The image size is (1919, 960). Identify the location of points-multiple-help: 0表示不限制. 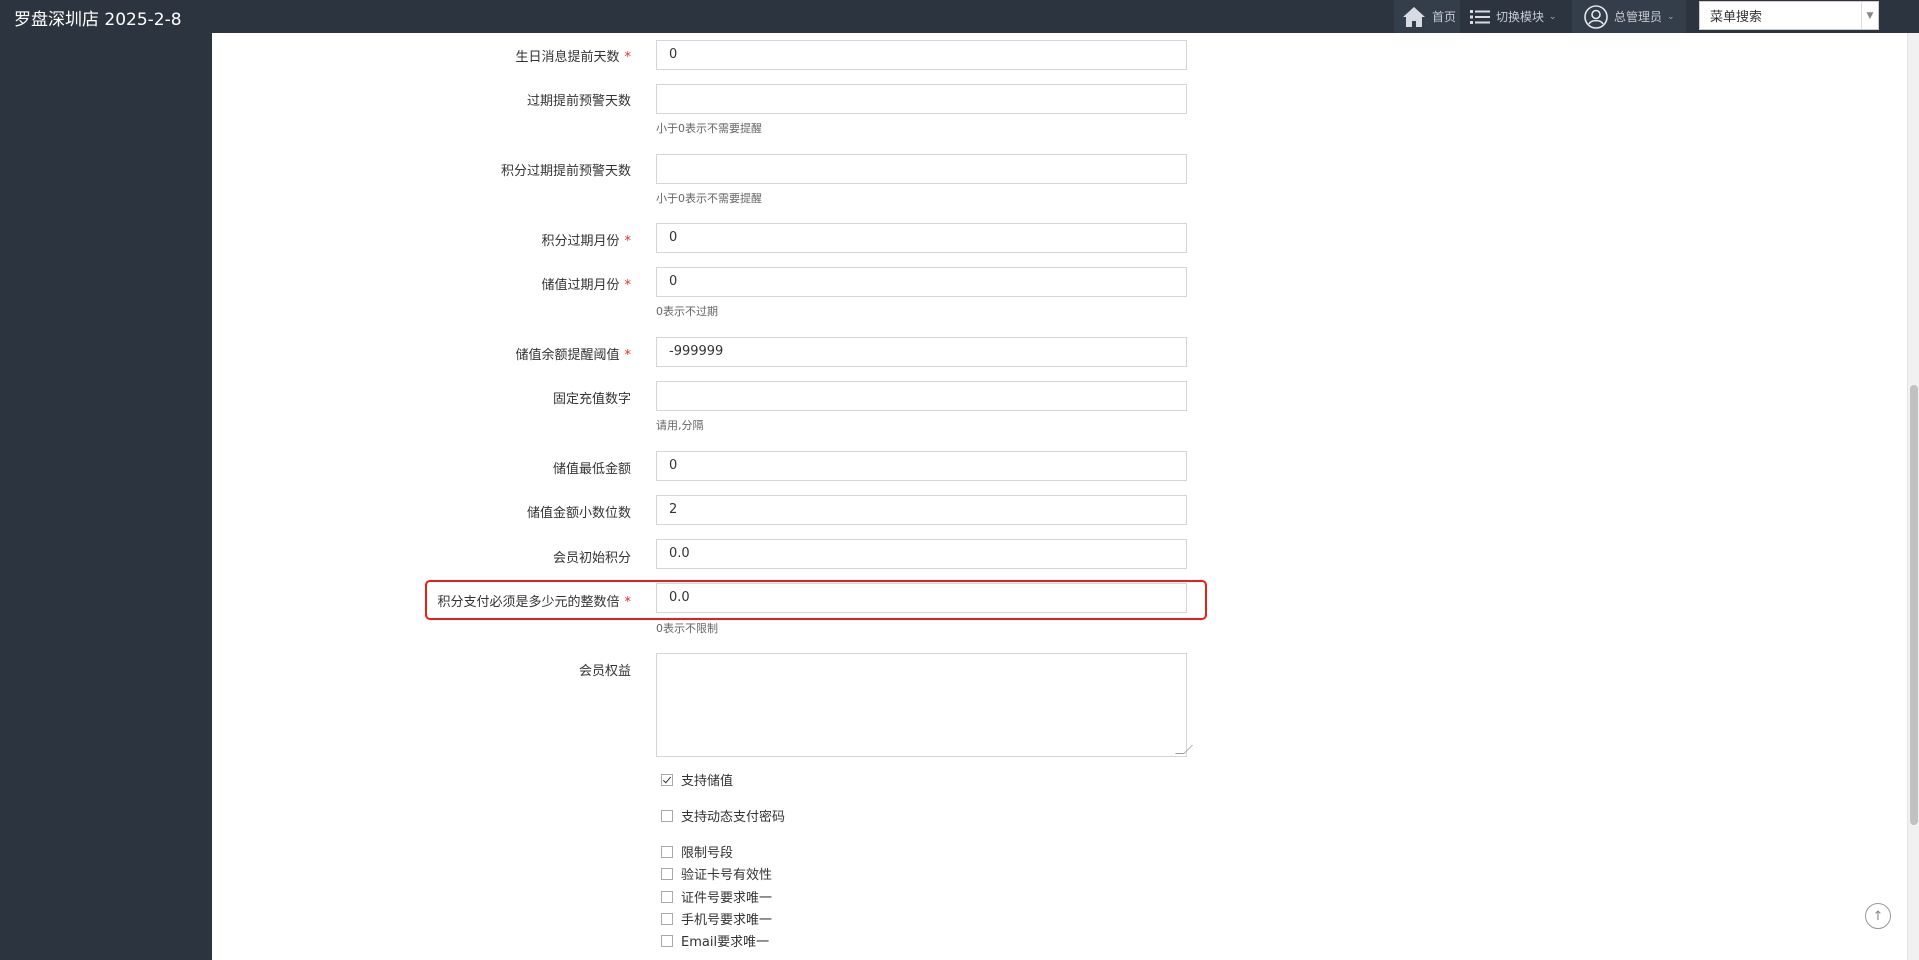
(687, 628).